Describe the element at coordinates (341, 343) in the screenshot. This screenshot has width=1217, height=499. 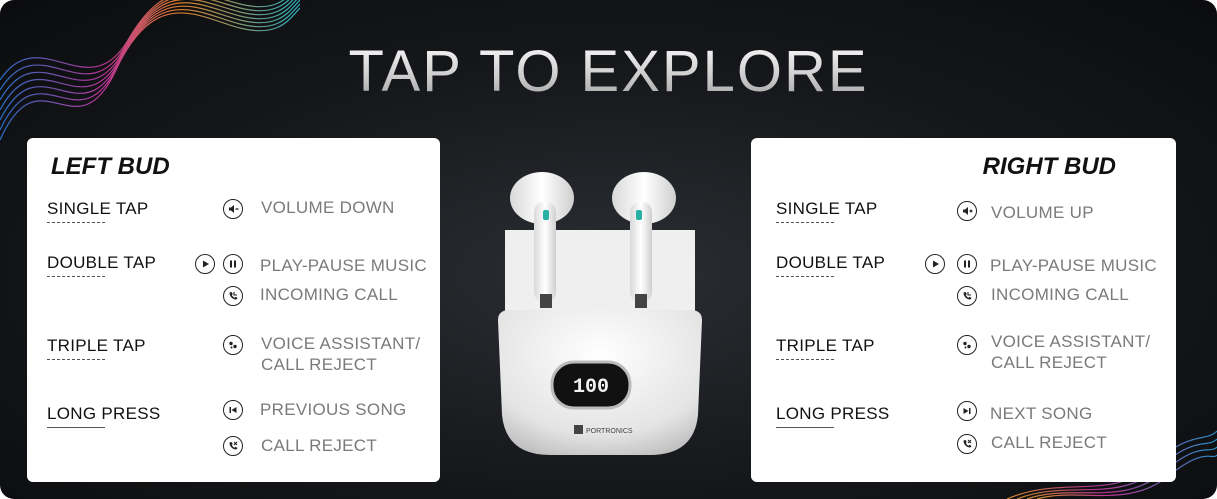
I see `left-triple-tap-action: VOICE ASSISTANT/` at that location.